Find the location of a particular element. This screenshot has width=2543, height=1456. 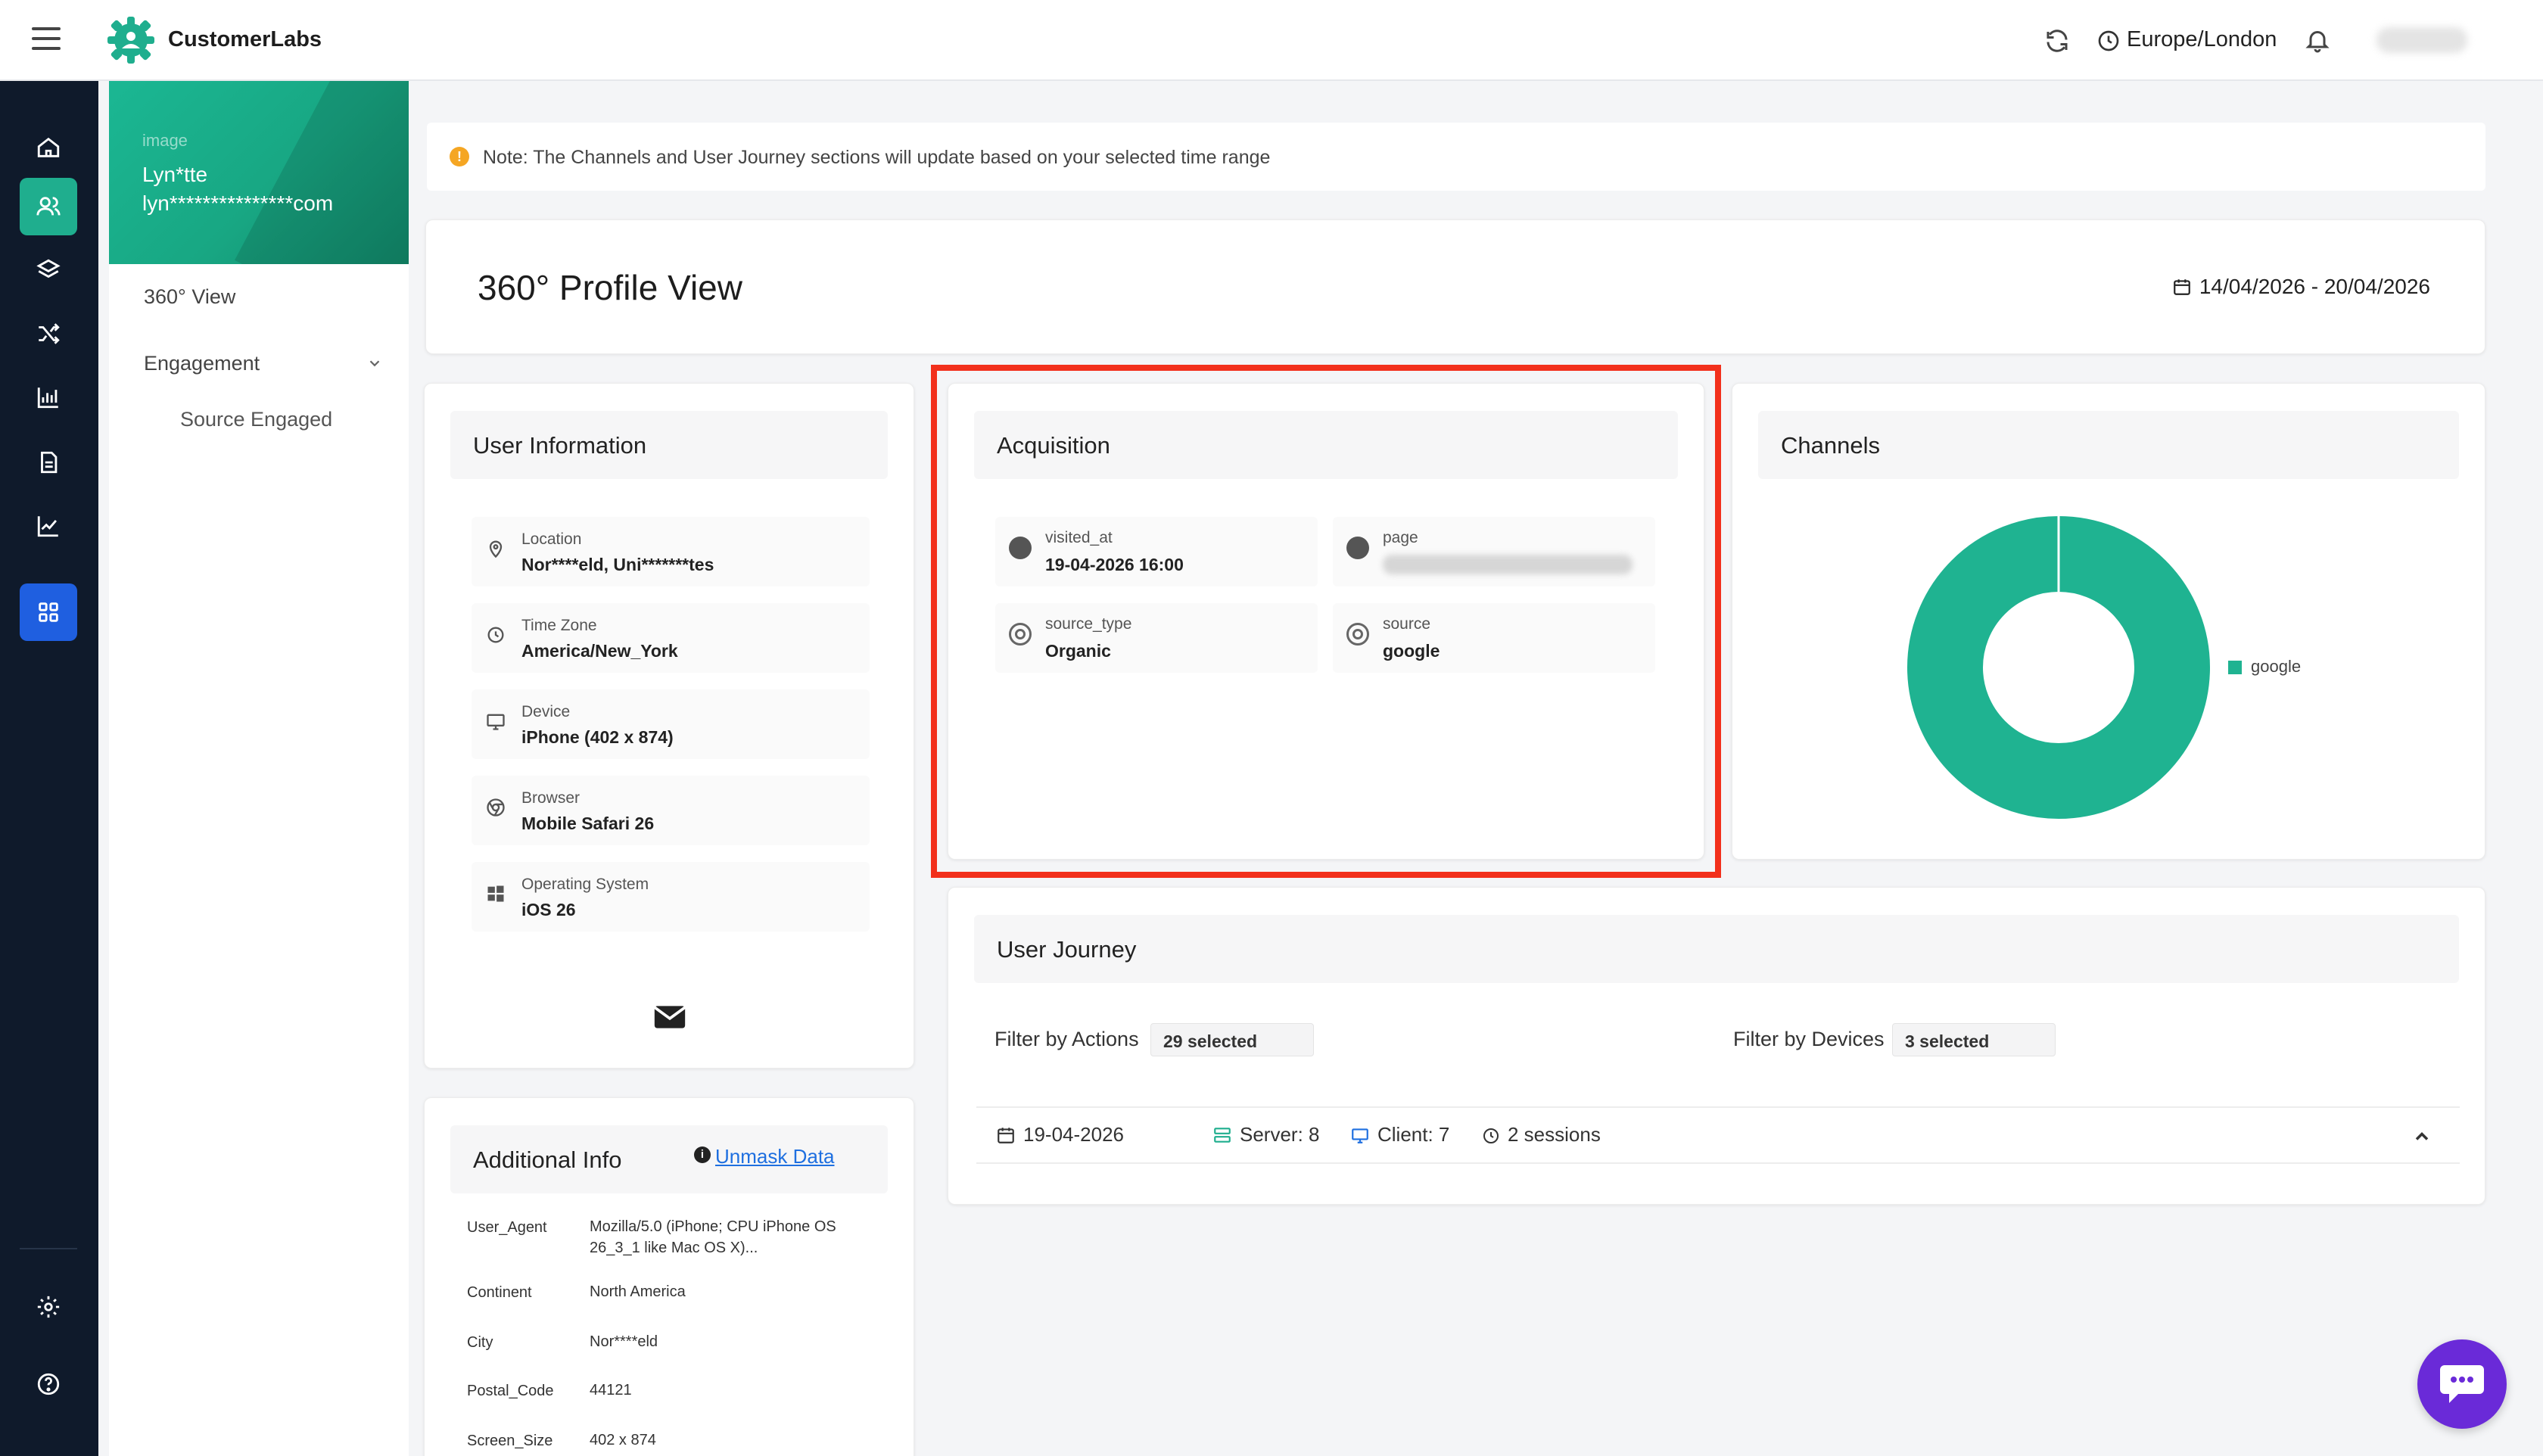

journey-date-text: 19-04-2026 is located at coordinates (1073, 1134).